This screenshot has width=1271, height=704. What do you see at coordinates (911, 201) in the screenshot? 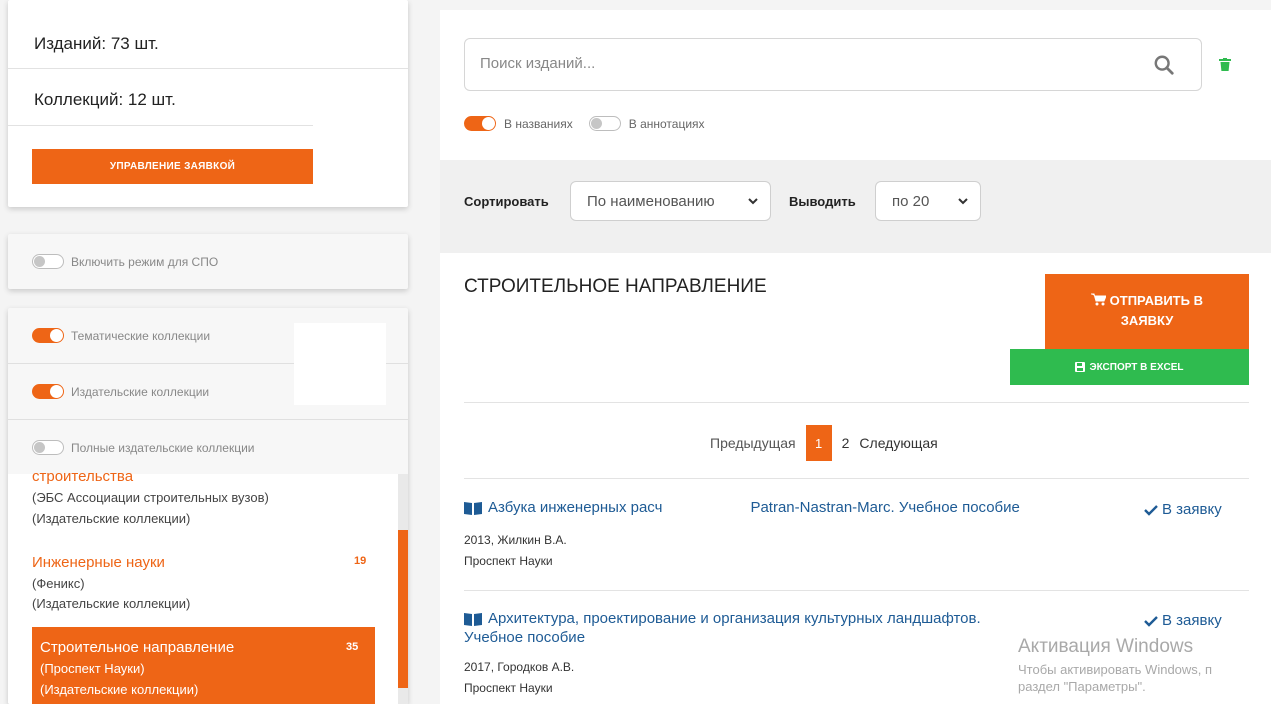
I see `page-size-select-value: по 20` at bounding box center [911, 201].